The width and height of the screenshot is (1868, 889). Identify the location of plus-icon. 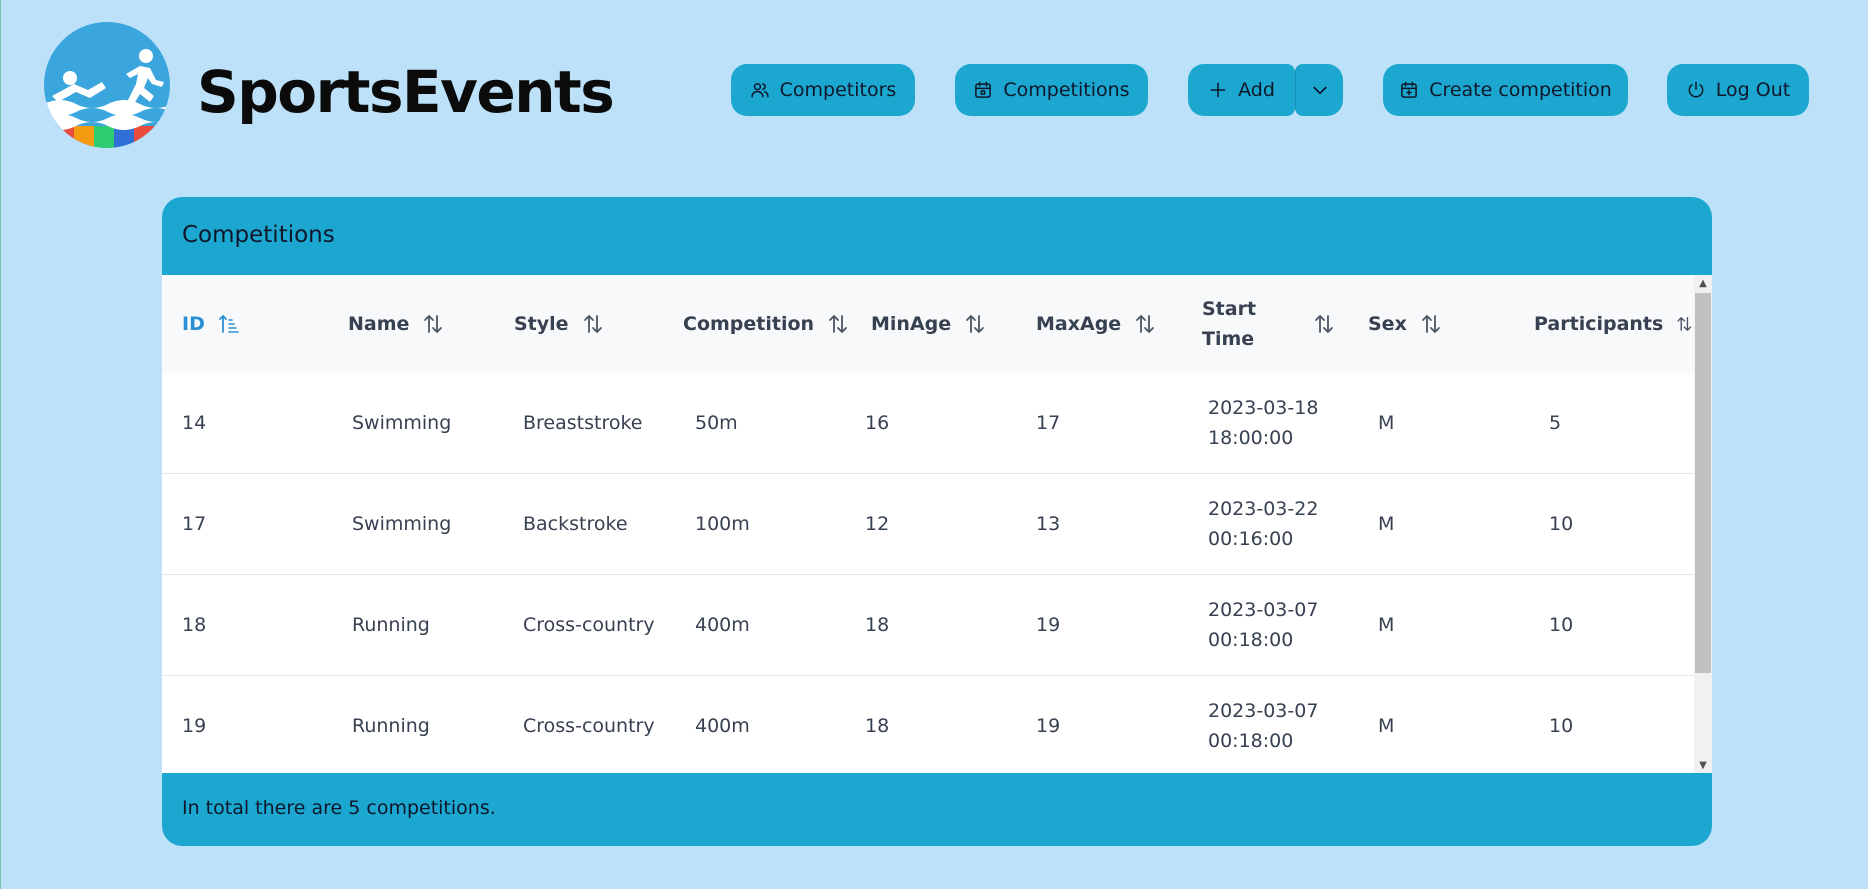
(1218, 90).